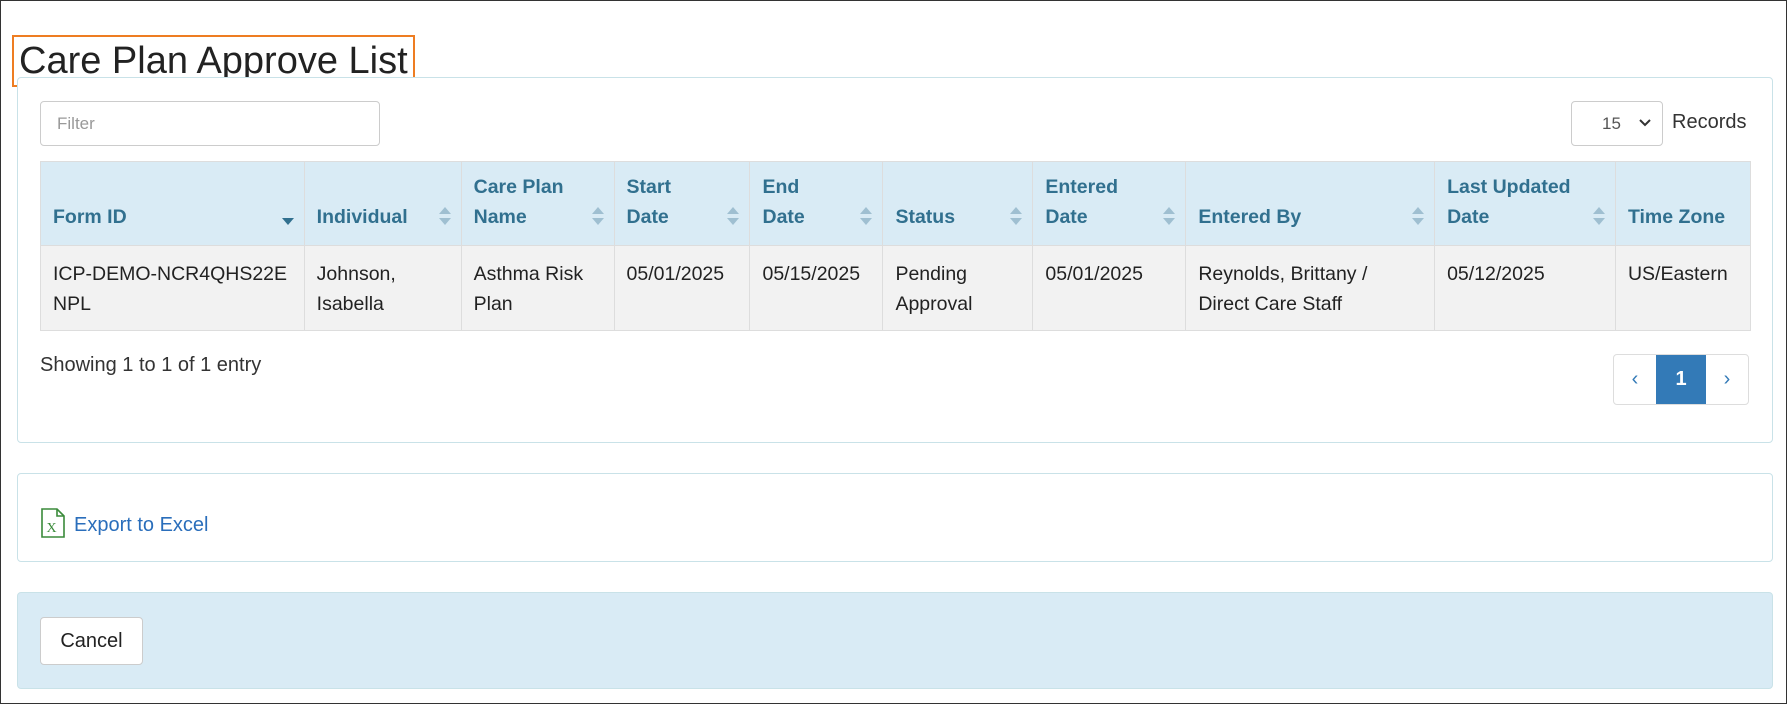 This screenshot has width=1787, height=704. What do you see at coordinates (1645, 132) in the screenshot?
I see `chevron-down-icon` at bounding box center [1645, 132].